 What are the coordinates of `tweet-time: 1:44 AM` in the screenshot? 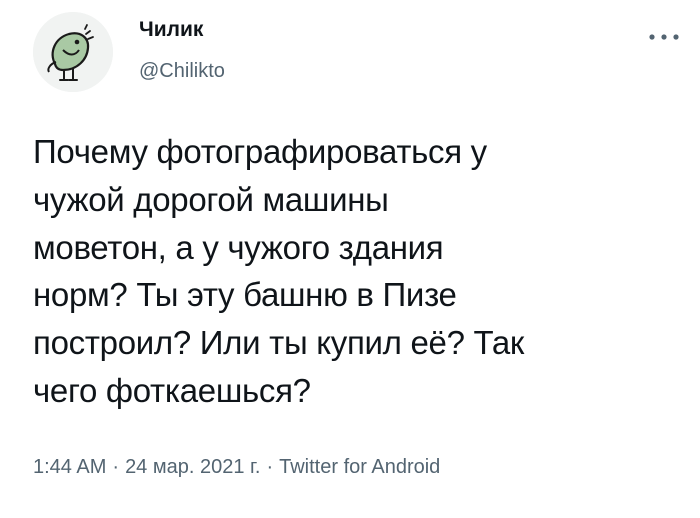 It's located at (69, 467).